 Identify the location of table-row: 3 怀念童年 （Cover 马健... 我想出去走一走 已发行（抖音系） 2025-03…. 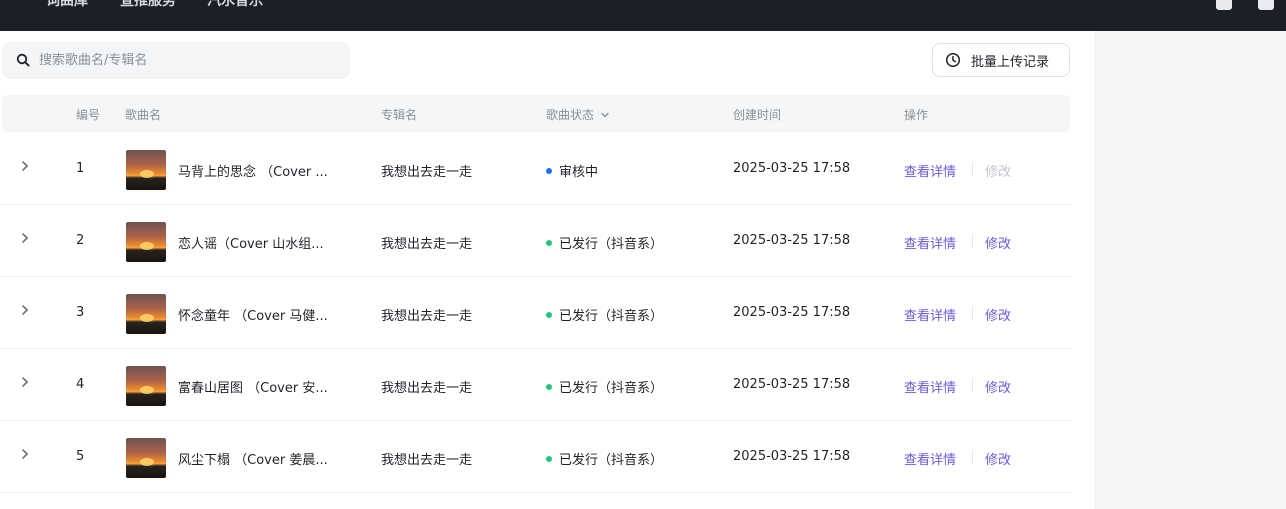
(536, 313).